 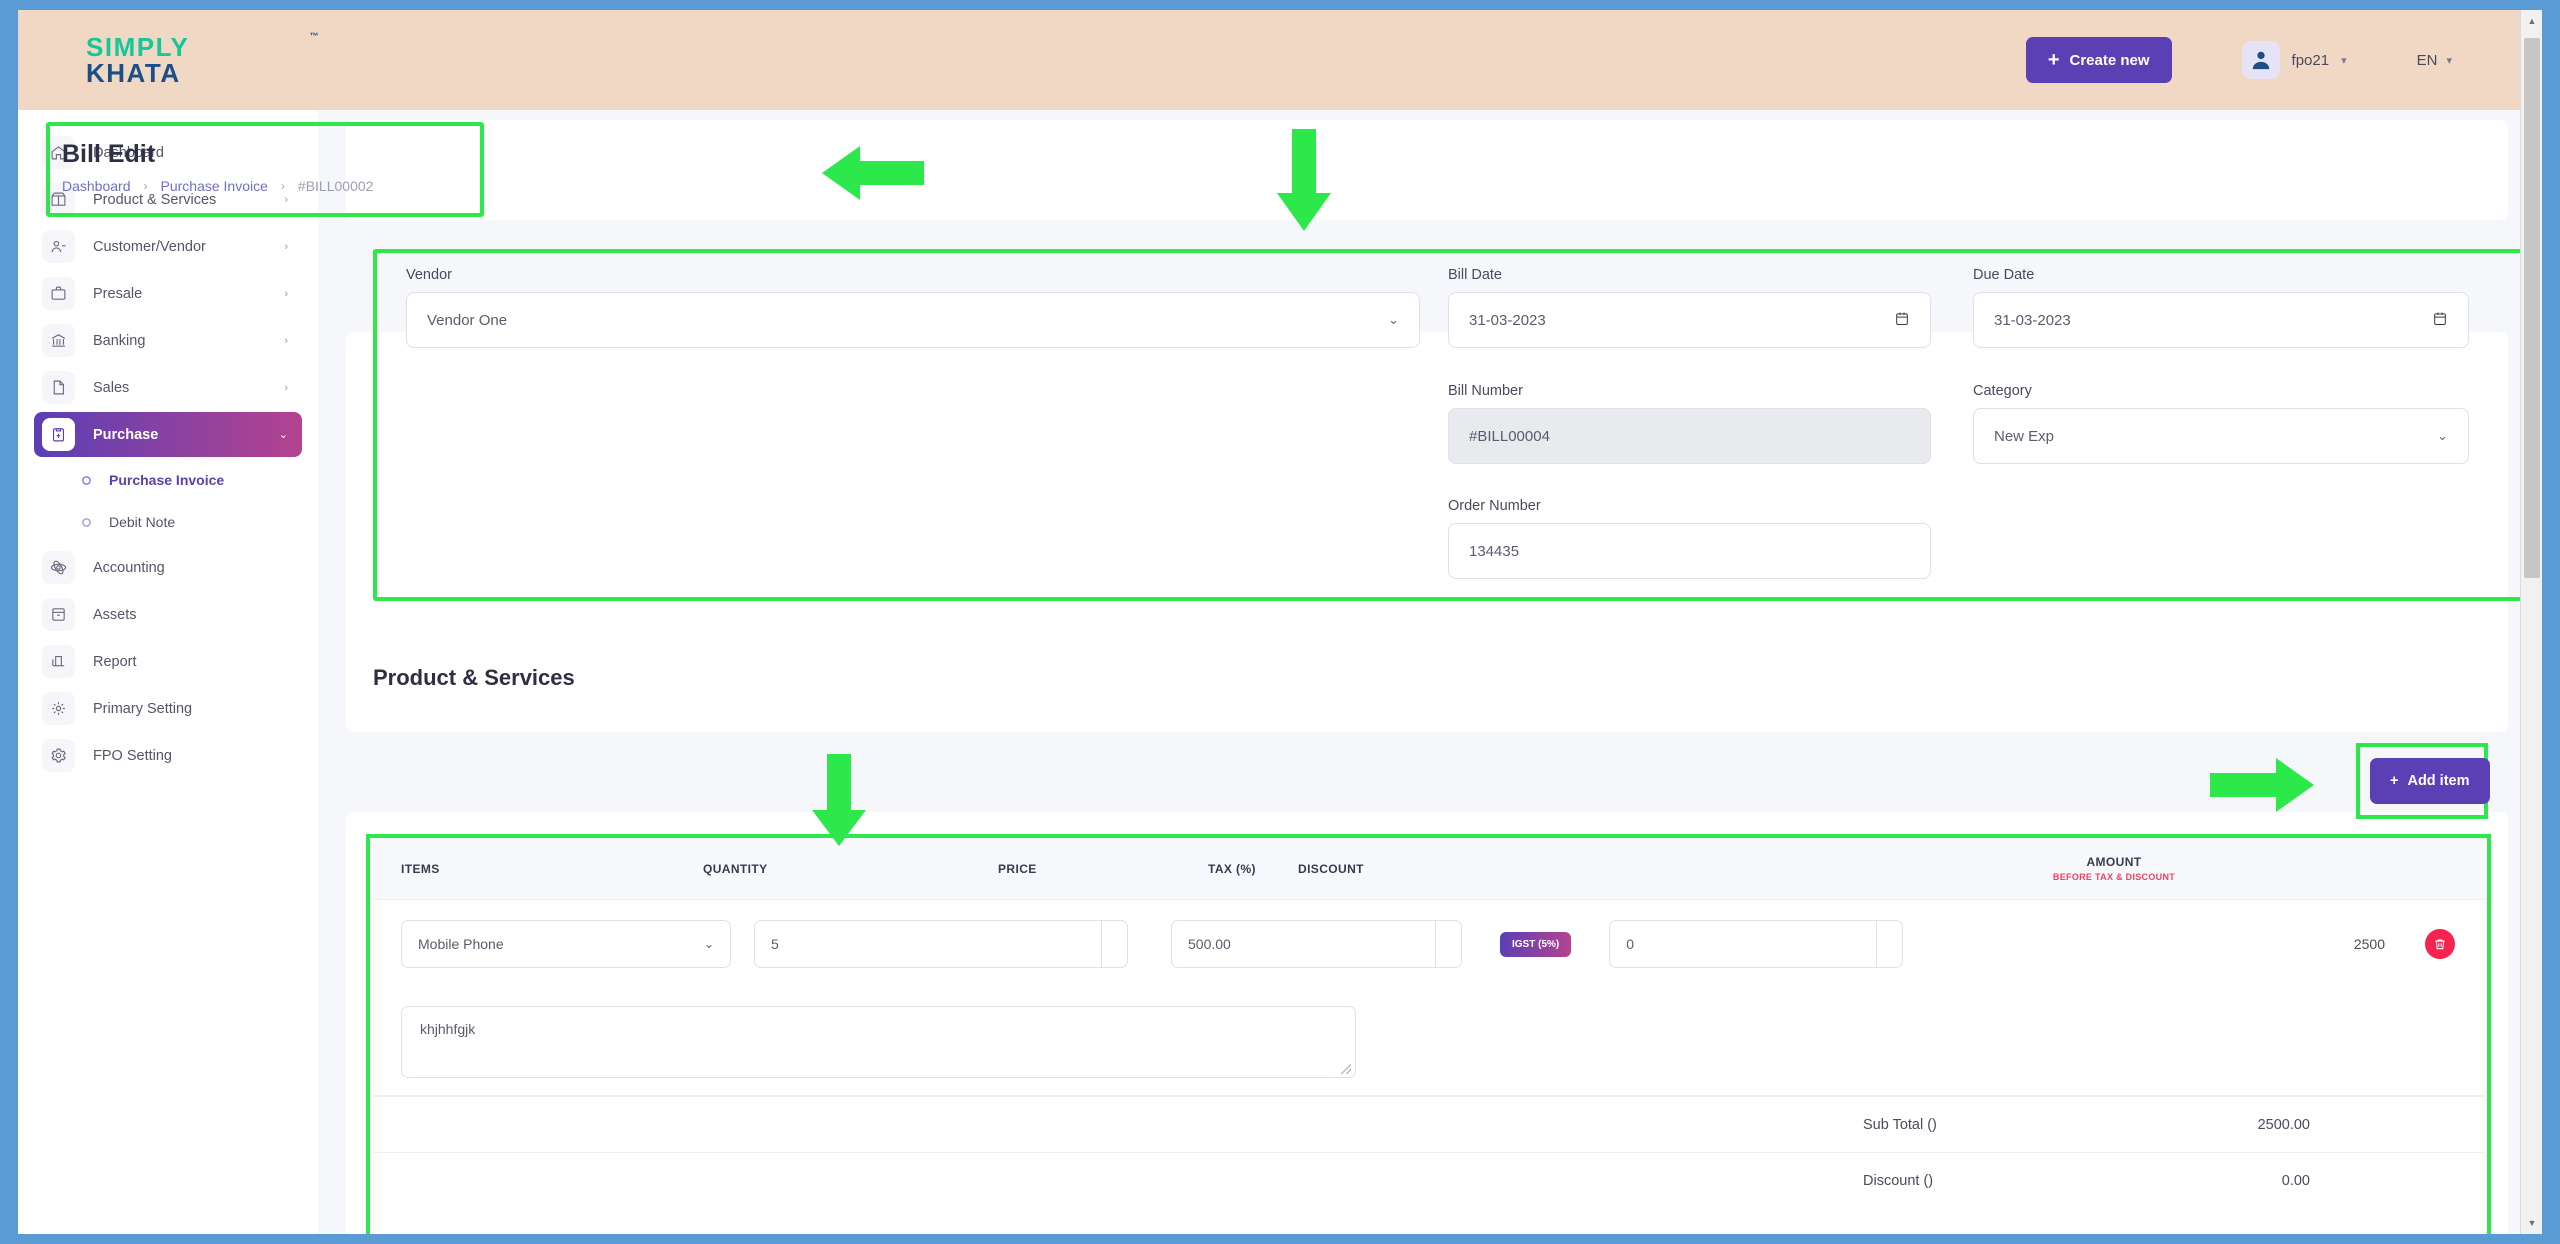 I want to click on create-new-label: Create new, so click(x=2109, y=60).